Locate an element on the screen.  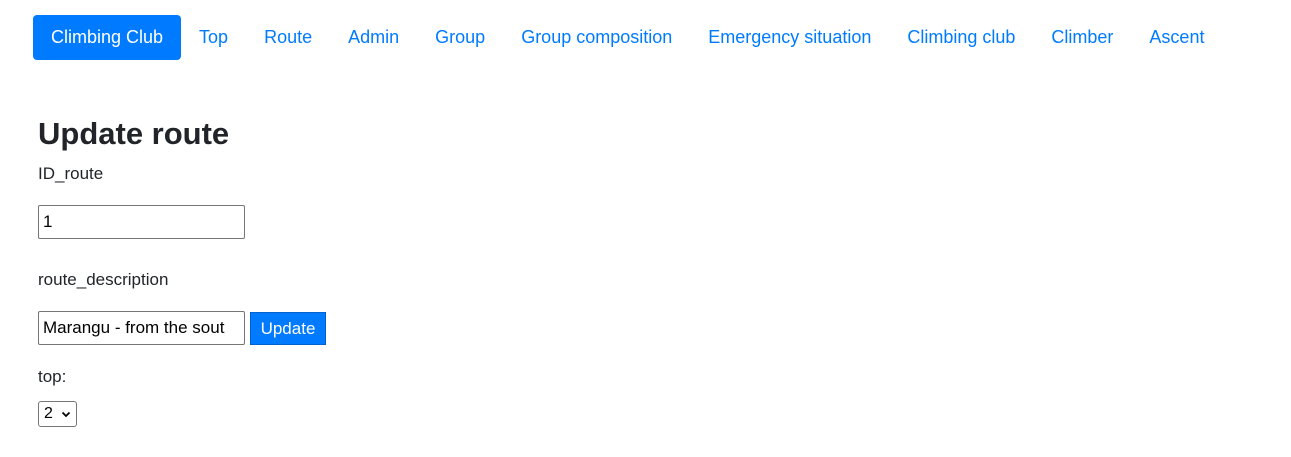
nav-item-climber: Climber is located at coordinates (1082, 37).